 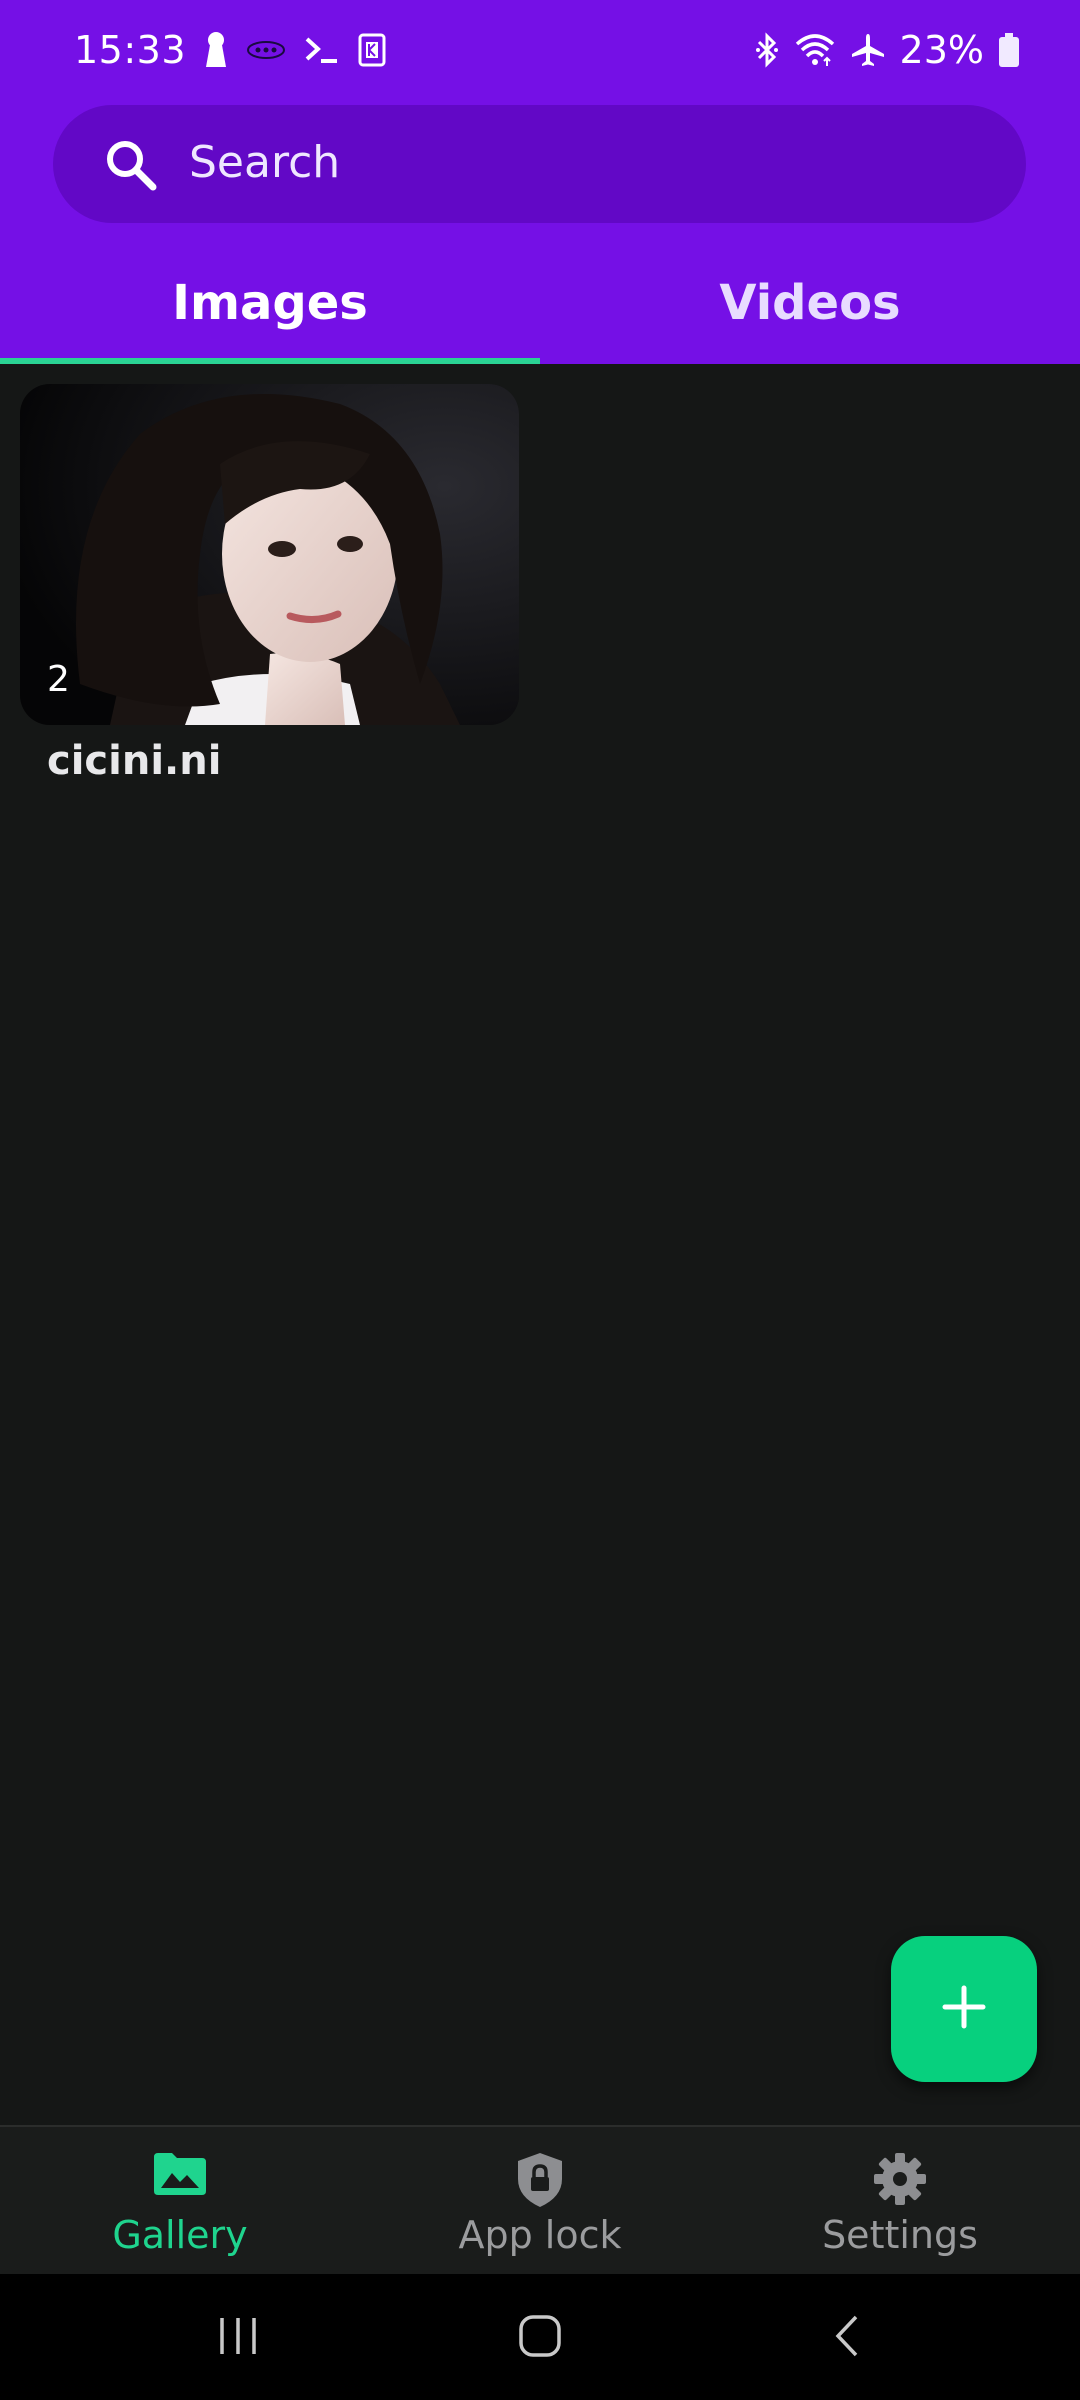 What do you see at coordinates (216, 50) in the screenshot?
I see `keyhole-icon` at bounding box center [216, 50].